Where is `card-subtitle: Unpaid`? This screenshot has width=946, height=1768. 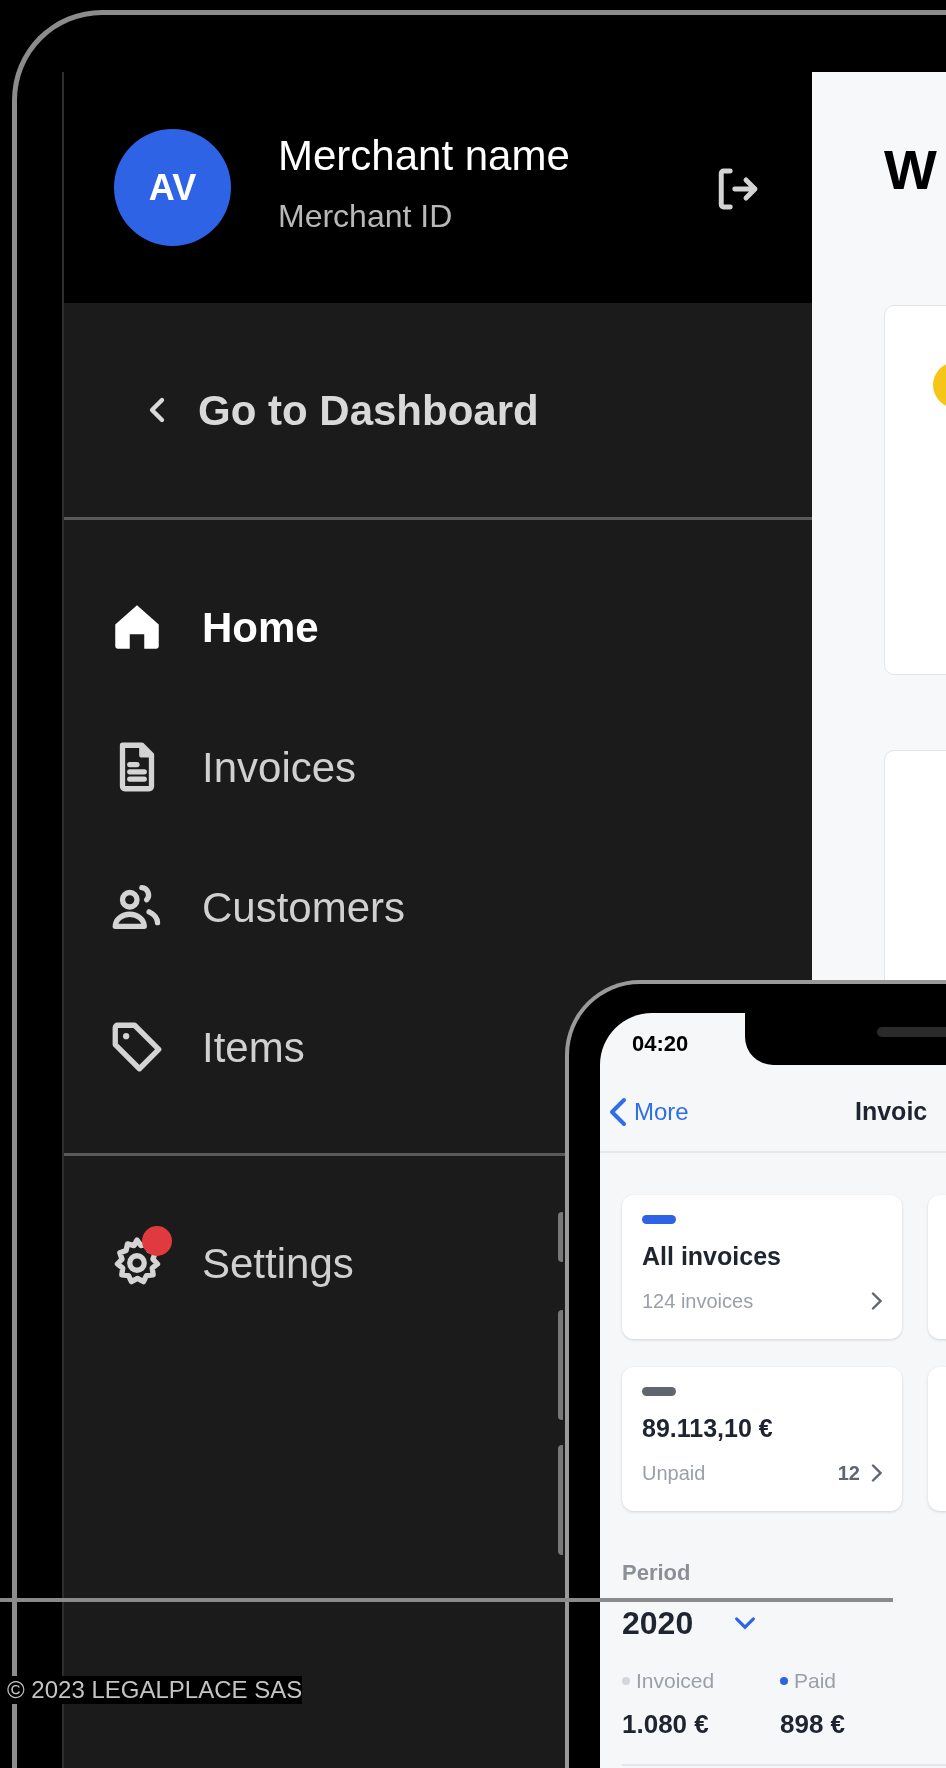 card-subtitle: Unpaid is located at coordinates (674, 1473).